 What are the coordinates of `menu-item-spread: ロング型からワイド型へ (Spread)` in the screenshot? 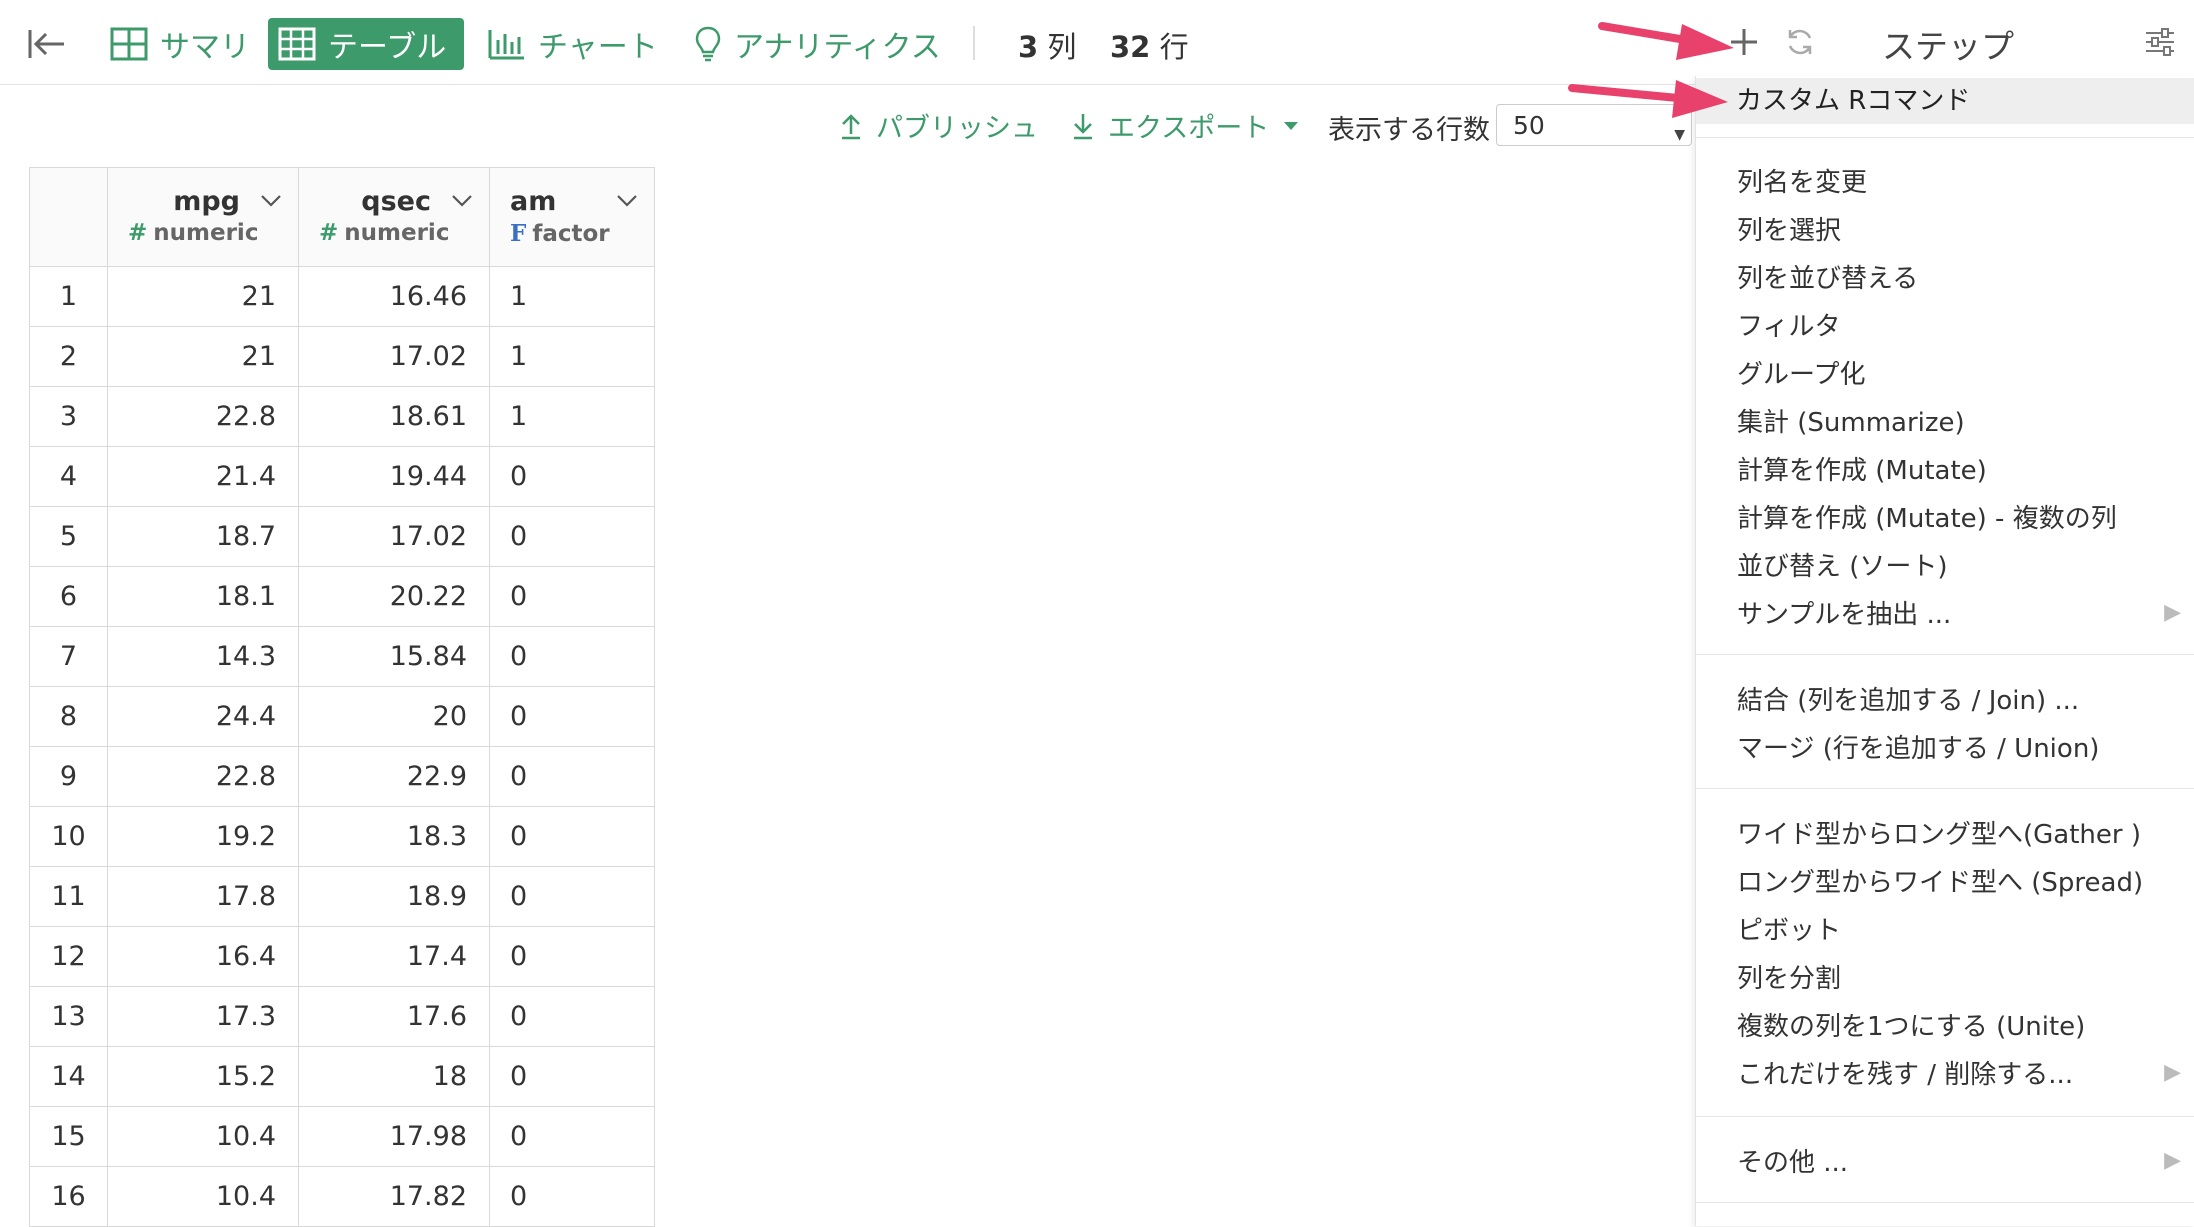 It's located at (1940, 880).